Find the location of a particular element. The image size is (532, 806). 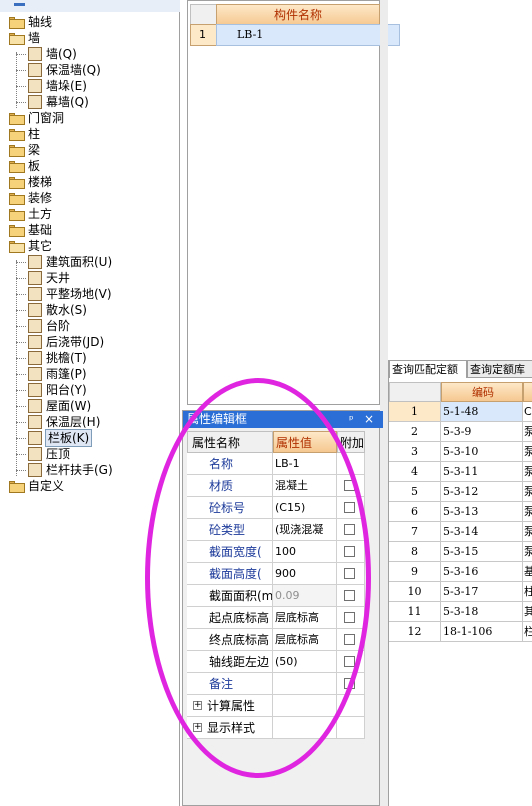

quota-name-cell: 栏 is located at coordinates (527, 632).